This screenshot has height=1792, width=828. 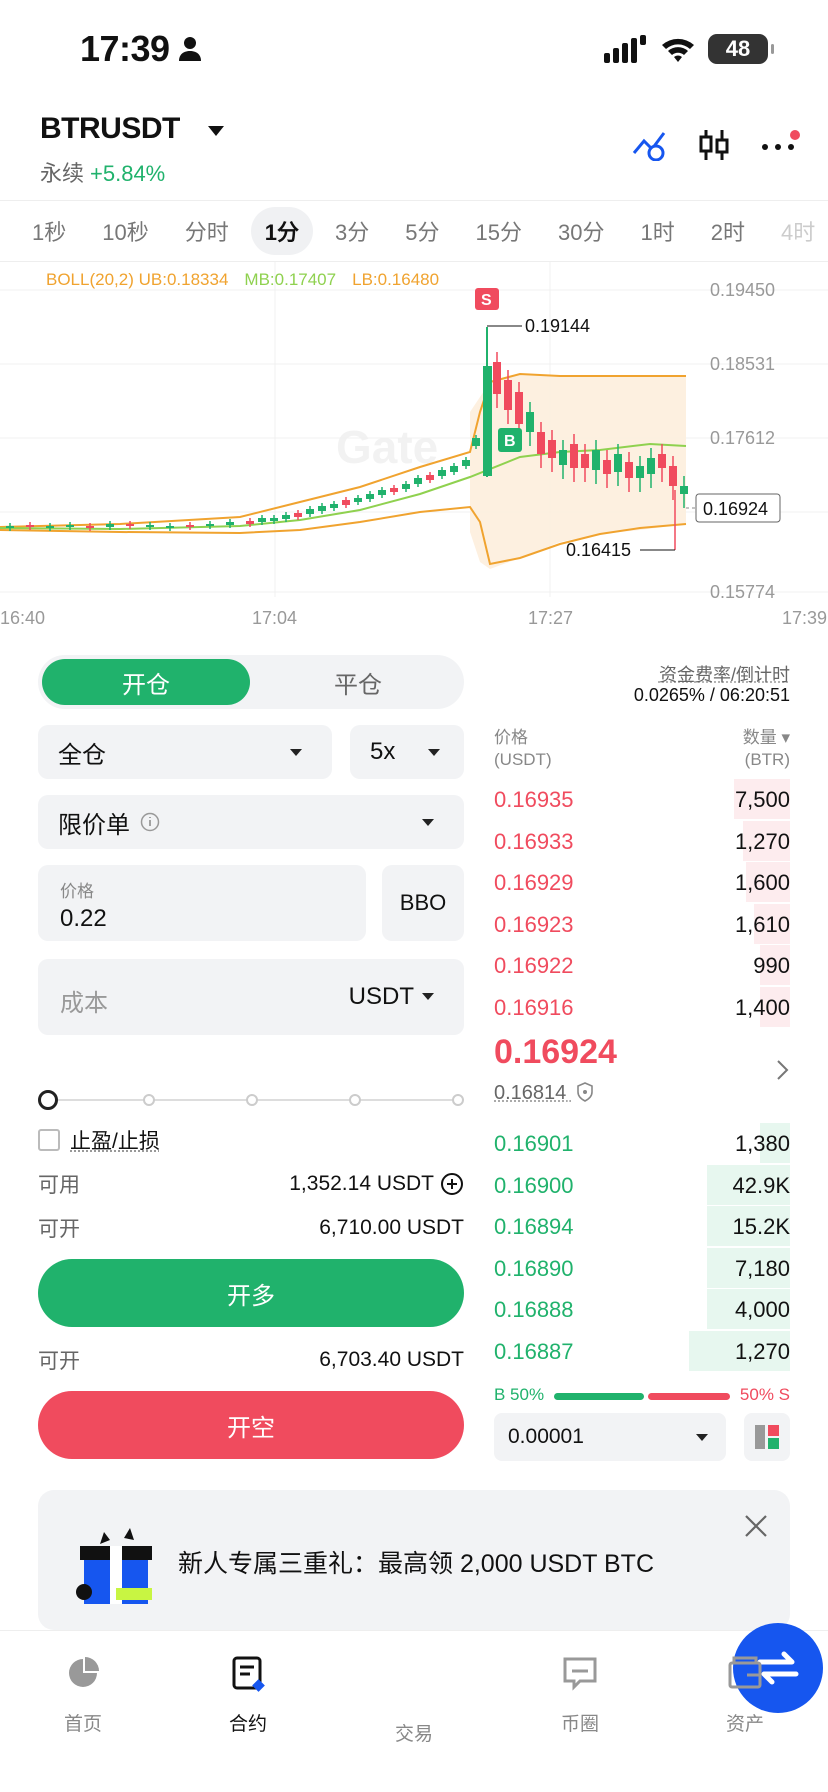 What do you see at coordinates (544, 1093) in the screenshot?
I see `mark-price: 0.16814` at bounding box center [544, 1093].